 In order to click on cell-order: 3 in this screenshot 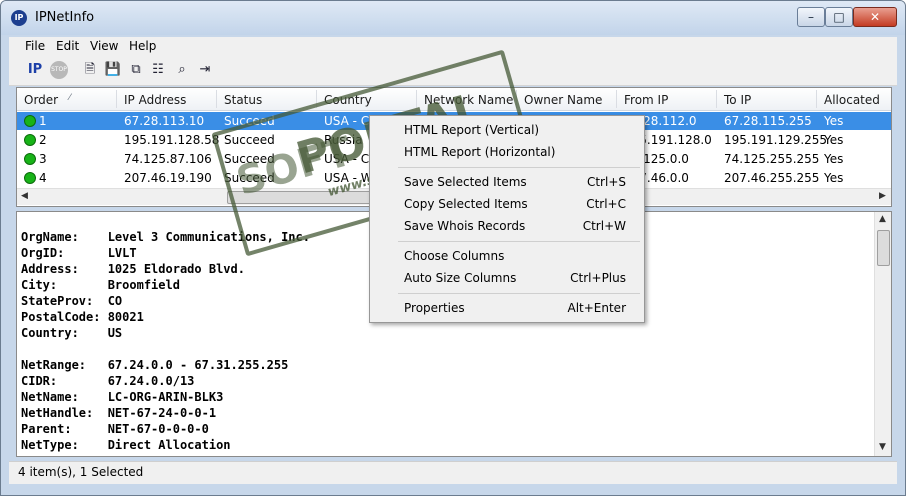, I will do `click(43, 159)`.